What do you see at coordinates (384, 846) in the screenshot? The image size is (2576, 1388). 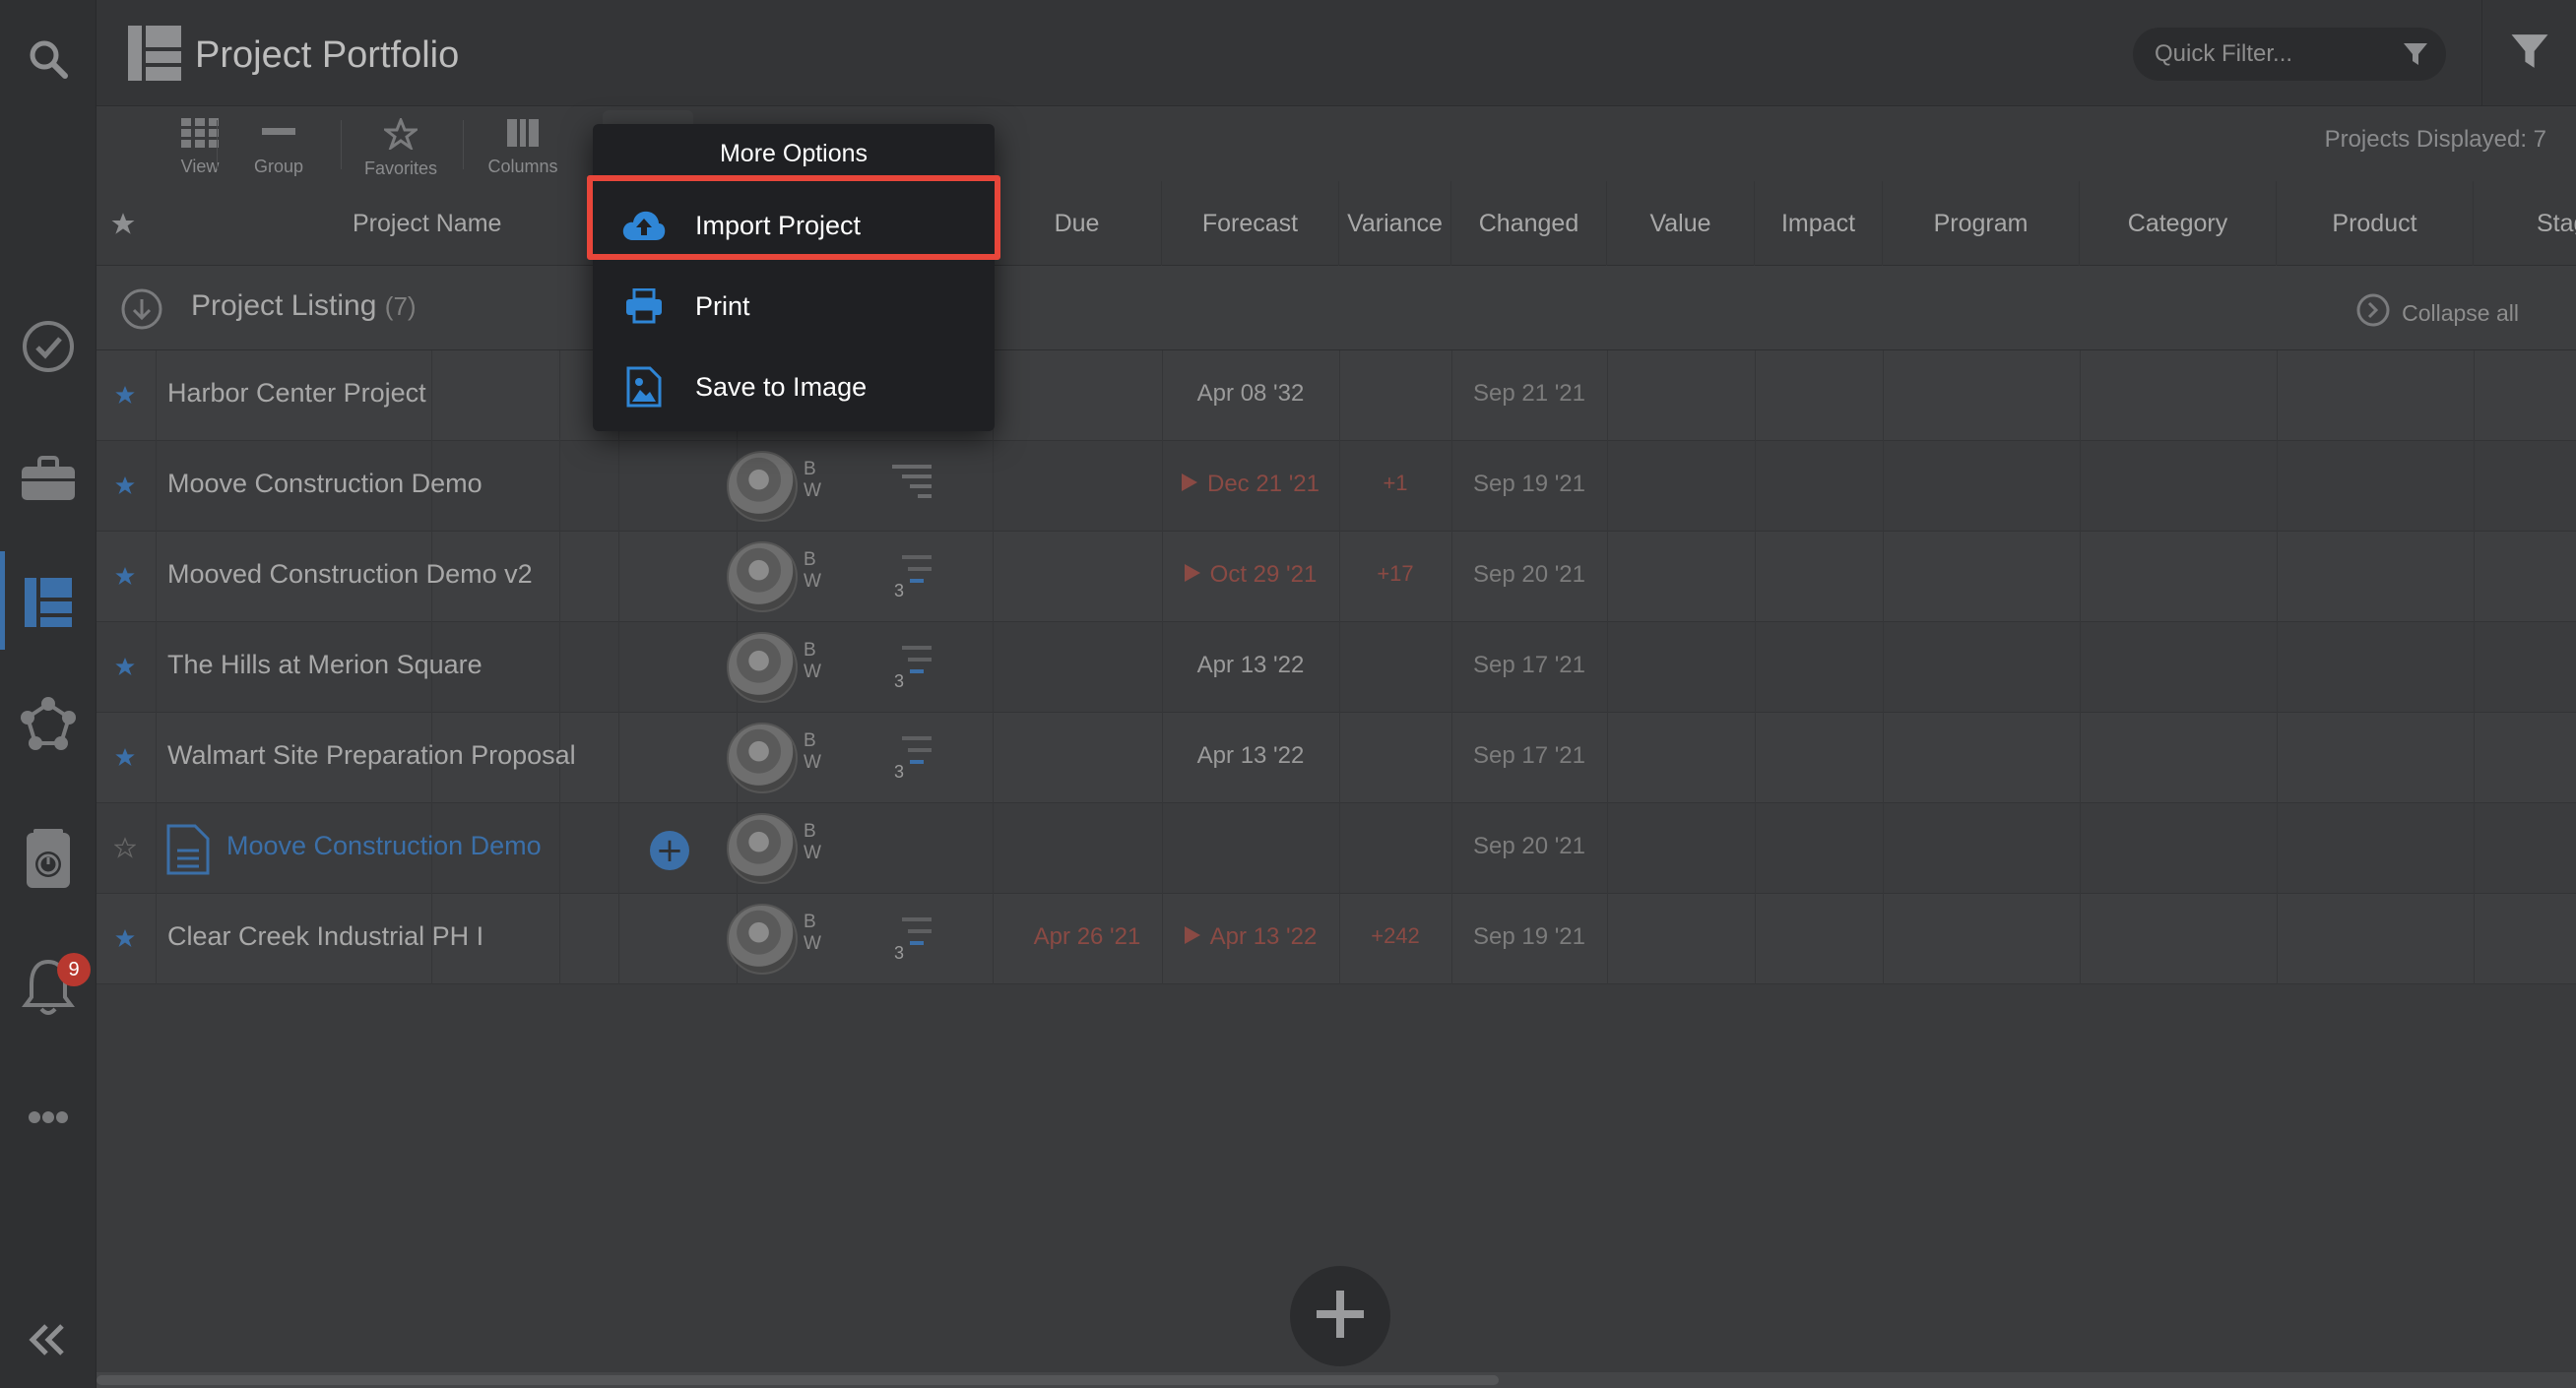 I see `project-name-link: Moove Construction Demo` at bounding box center [384, 846].